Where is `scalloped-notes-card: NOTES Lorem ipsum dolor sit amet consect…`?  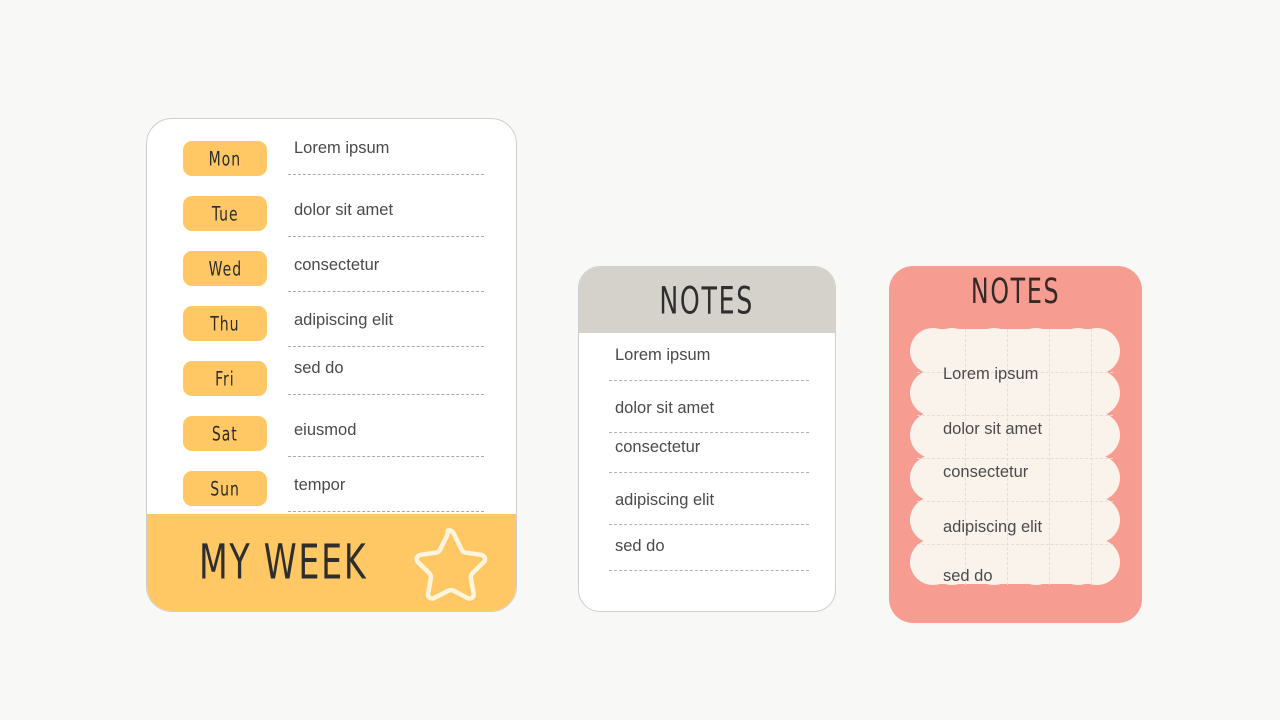 scalloped-notes-card: NOTES Lorem ipsum dolor sit amet consect… is located at coordinates (1015, 444).